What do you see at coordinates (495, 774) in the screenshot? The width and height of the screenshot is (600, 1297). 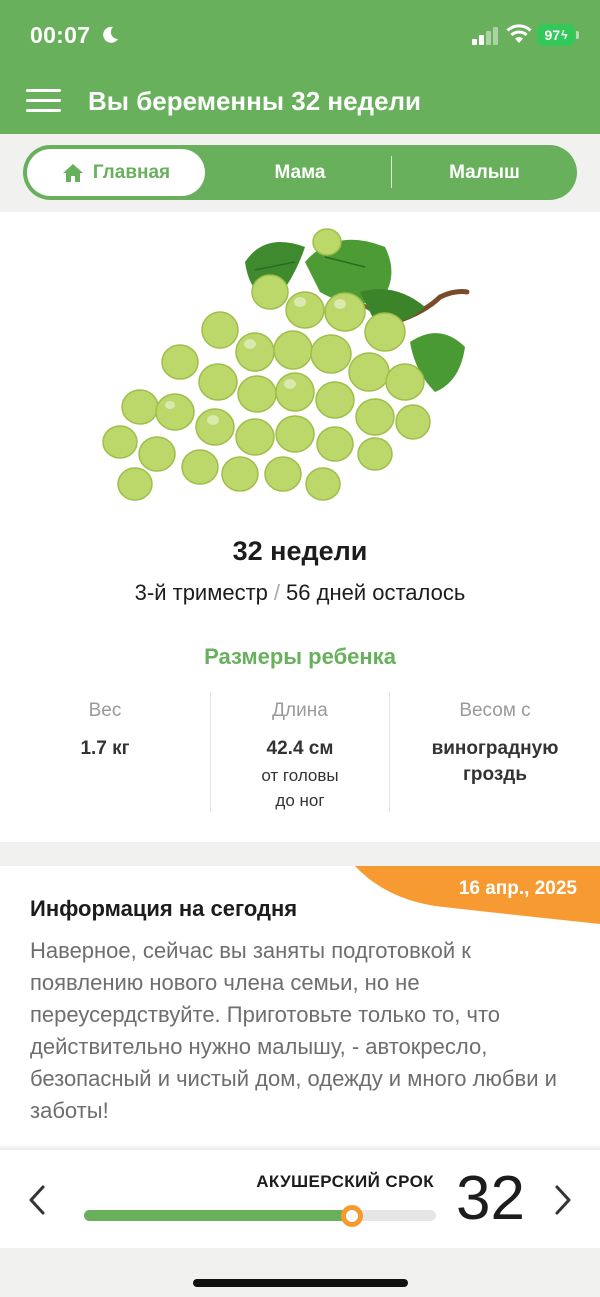 I see `compare-value-line2: гроздь` at bounding box center [495, 774].